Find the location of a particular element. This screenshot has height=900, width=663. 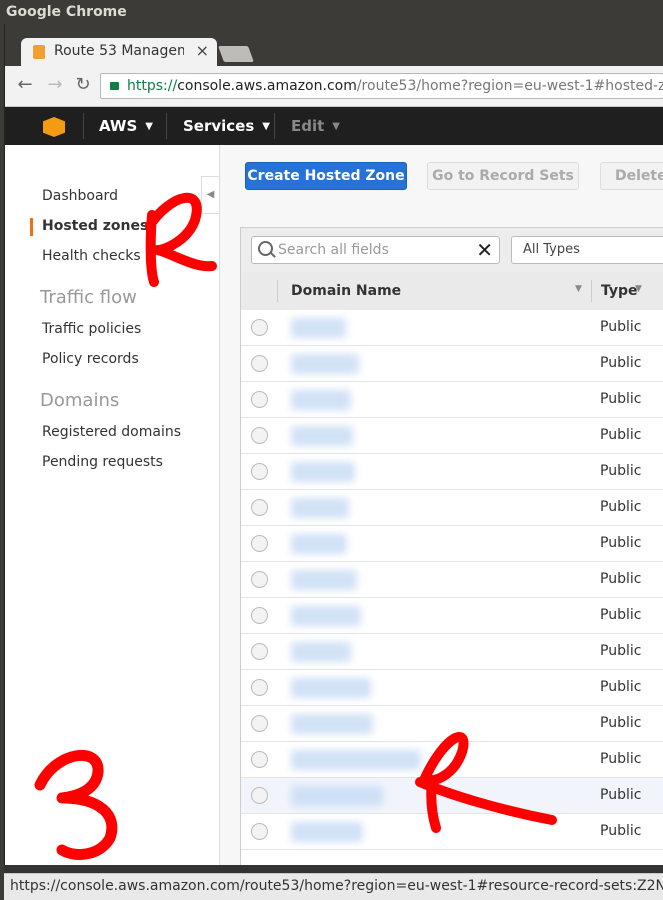

sidebar-item-pending-requests: Pending requests is located at coordinates (102, 462).